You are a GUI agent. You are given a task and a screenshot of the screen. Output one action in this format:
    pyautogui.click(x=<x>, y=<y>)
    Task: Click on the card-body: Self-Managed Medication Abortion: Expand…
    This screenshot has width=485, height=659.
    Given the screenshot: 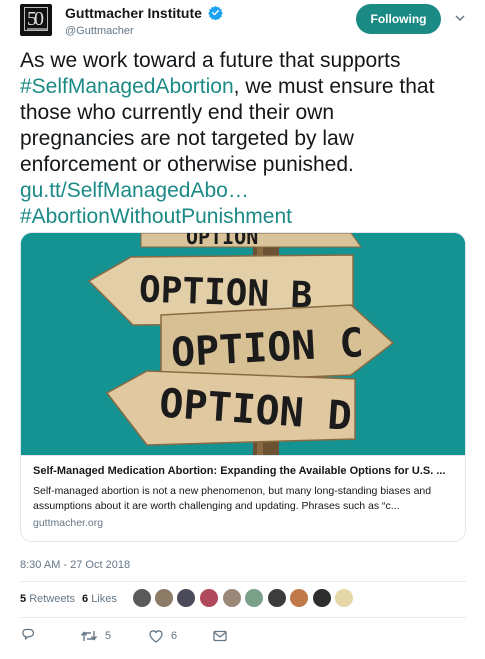 What is the action you would take?
    pyautogui.click(x=243, y=496)
    